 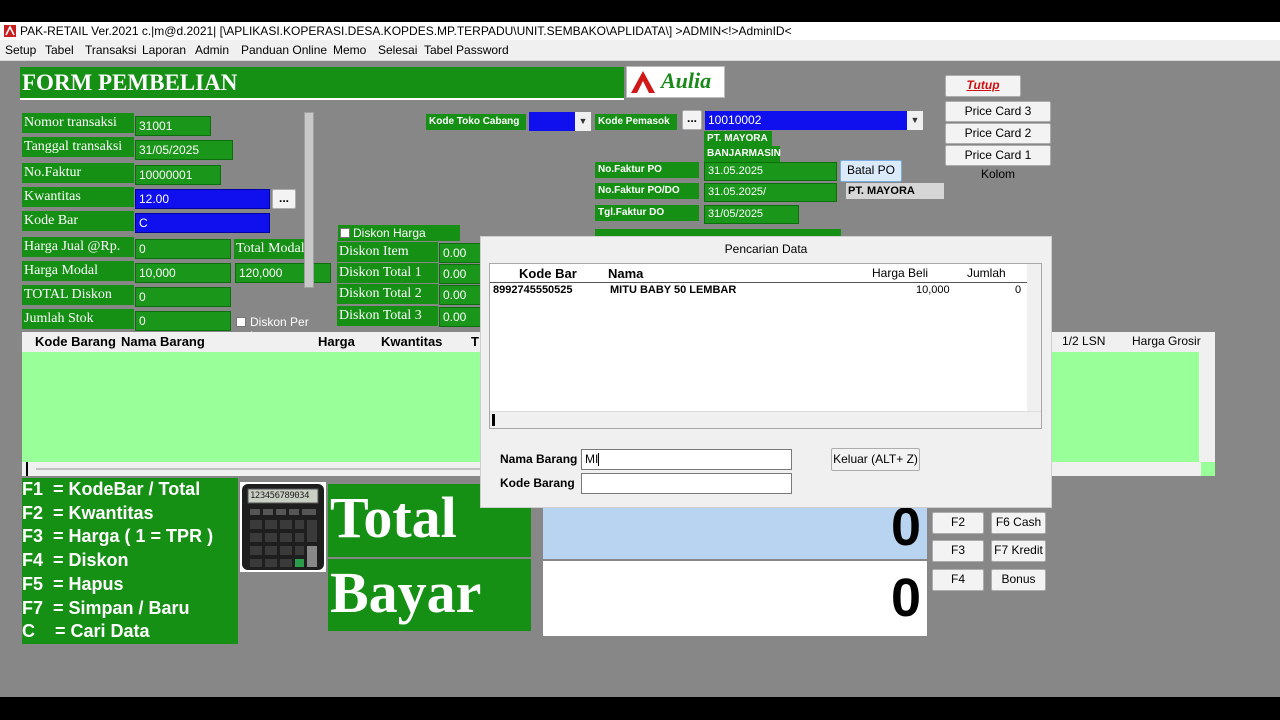 I want to click on f3-button: F3, so click(x=958, y=551).